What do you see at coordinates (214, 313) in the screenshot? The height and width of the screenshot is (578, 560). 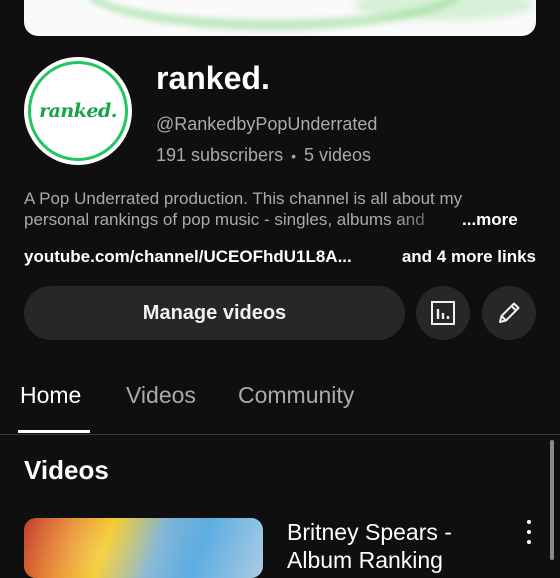 I see `manage-videos-button: Manage videos` at bounding box center [214, 313].